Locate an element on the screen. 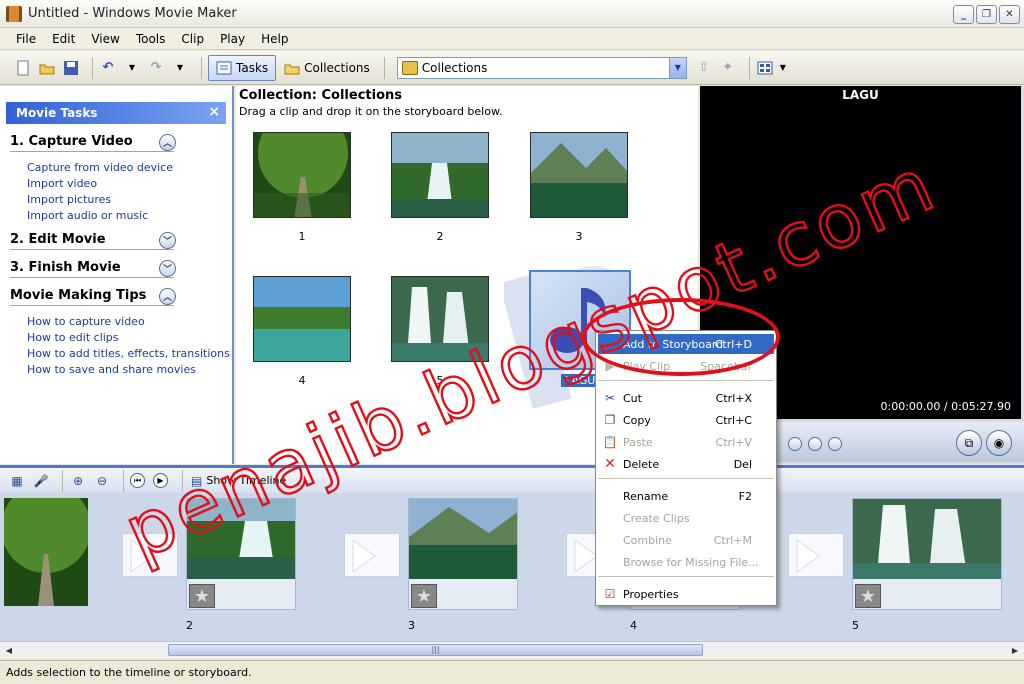  section-edit-movie: 2. Edit Movie ﹀ is located at coordinates (93, 241).